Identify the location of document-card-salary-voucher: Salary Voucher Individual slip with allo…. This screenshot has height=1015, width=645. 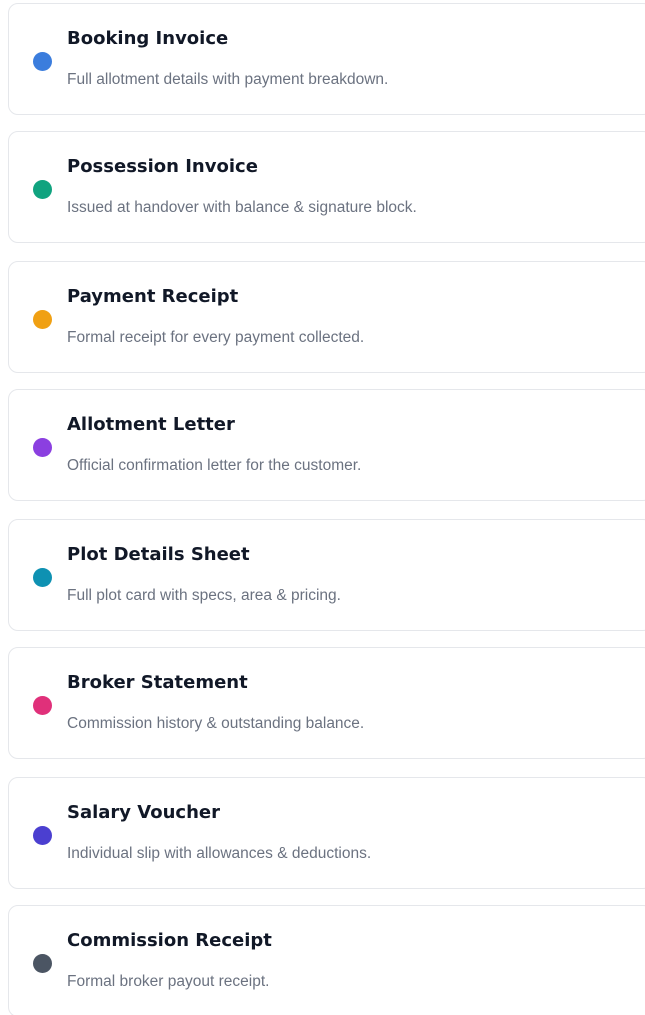
(326, 833).